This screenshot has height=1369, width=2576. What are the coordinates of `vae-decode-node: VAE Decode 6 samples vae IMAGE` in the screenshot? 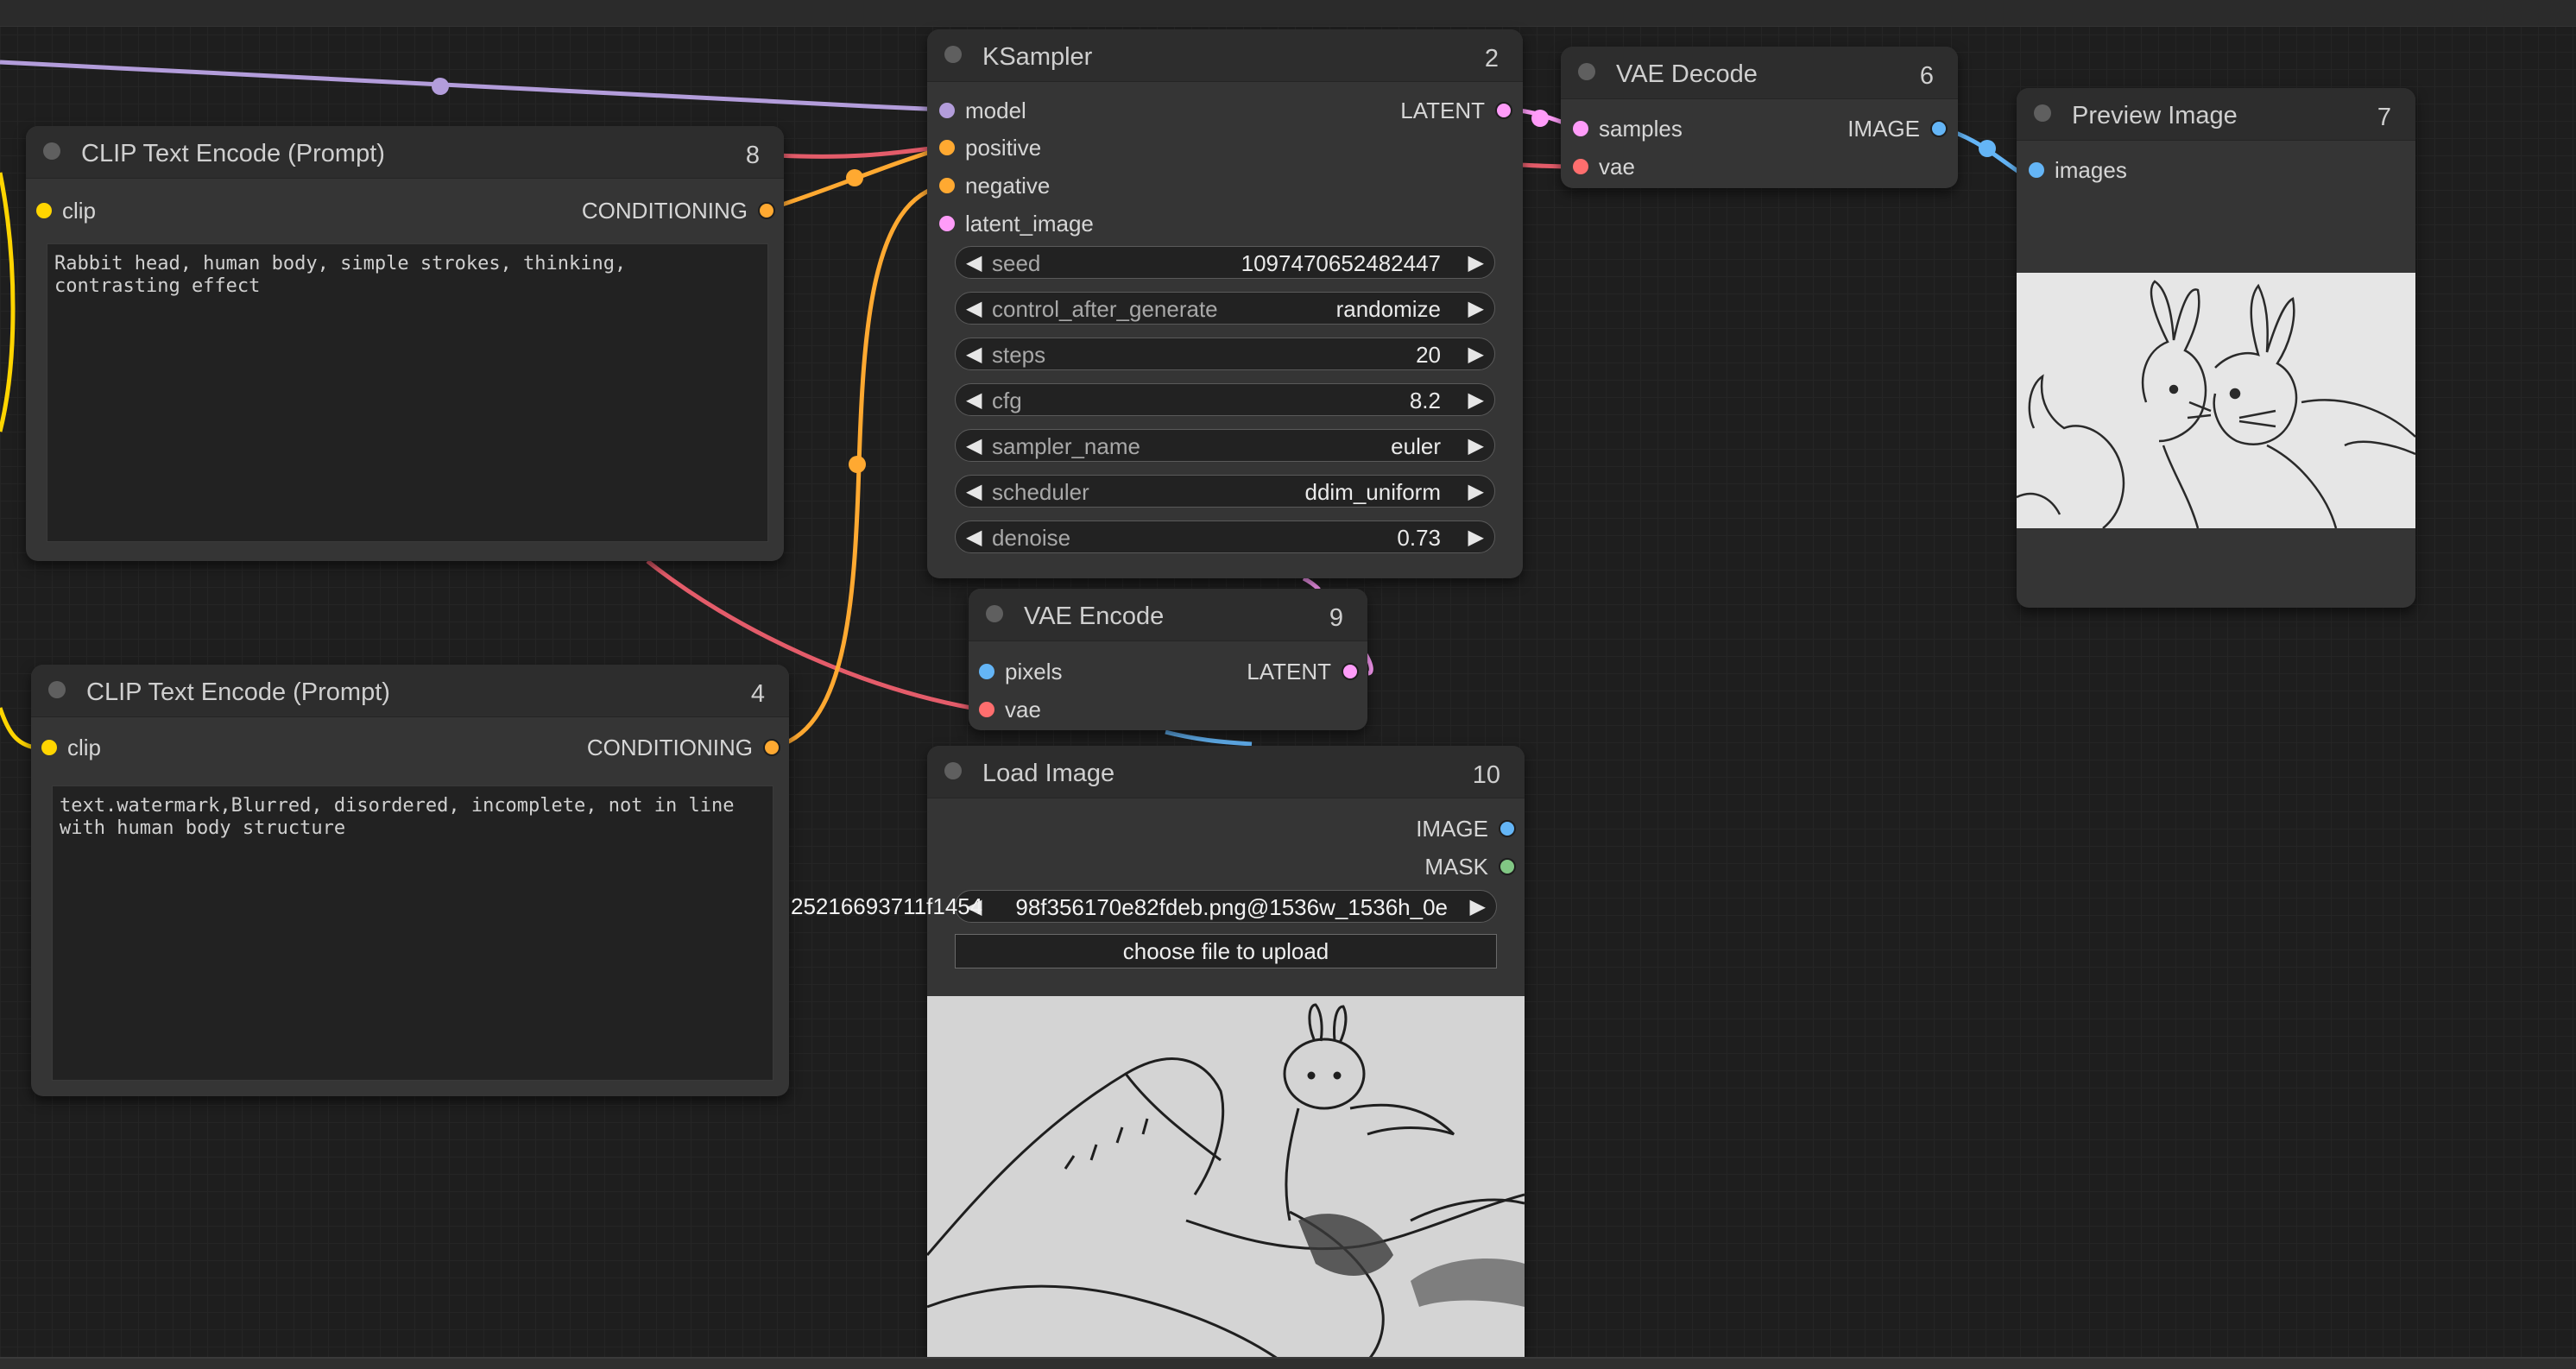 It's located at (1759, 117).